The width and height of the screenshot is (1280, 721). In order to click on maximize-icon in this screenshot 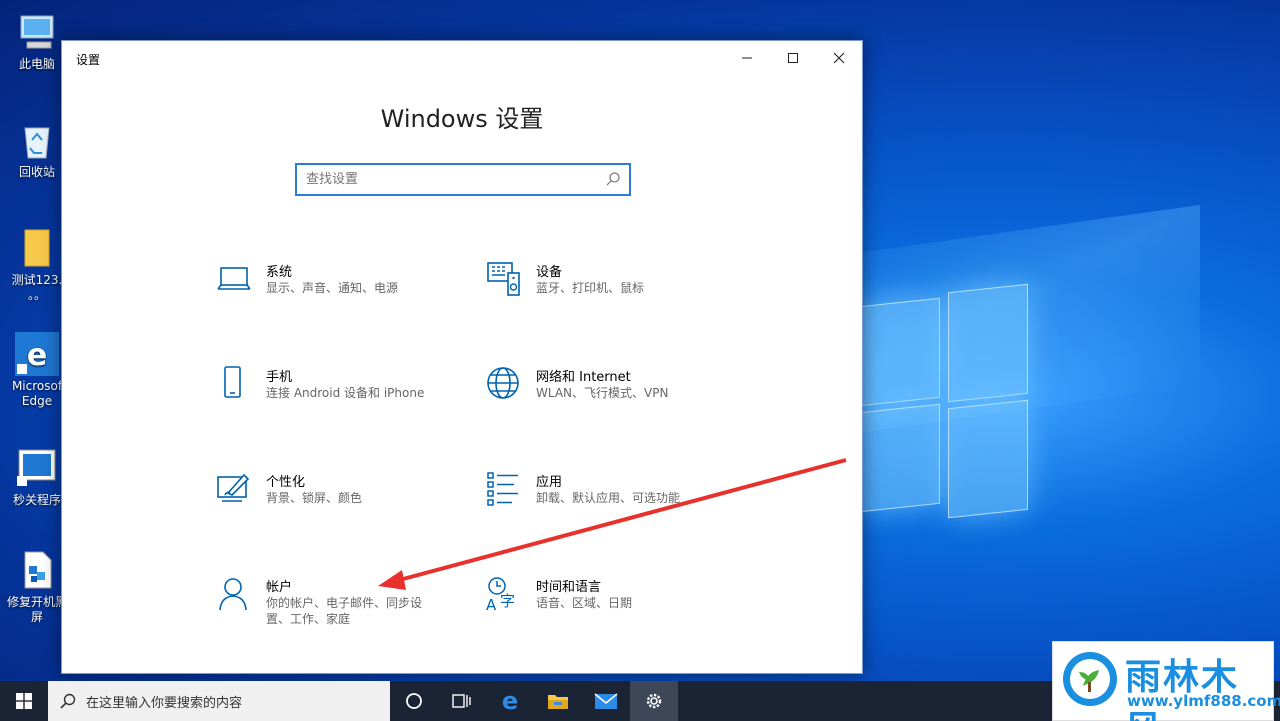, I will do `click(793, 58)`.